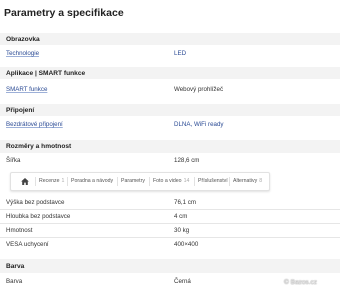  I want to click on tab-alternativy: Alternativy 8, so click(247, 181).